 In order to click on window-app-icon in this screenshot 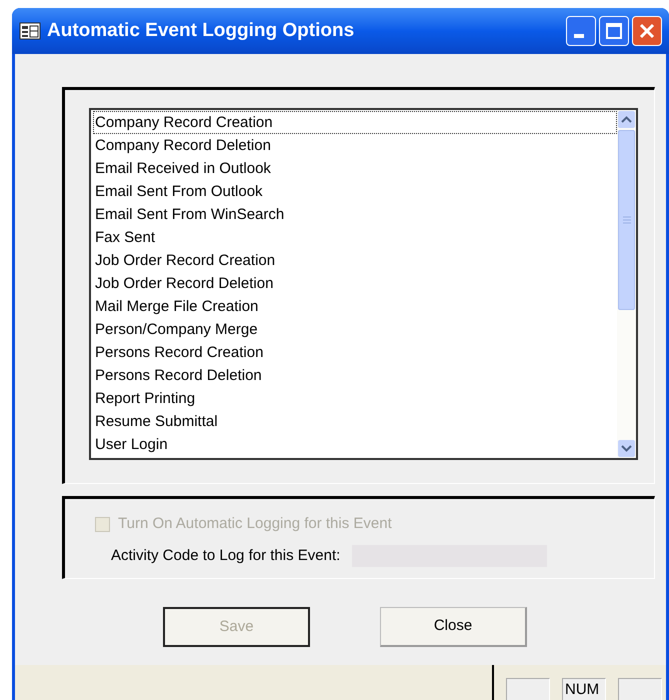, I will do `click(30, 31)`.